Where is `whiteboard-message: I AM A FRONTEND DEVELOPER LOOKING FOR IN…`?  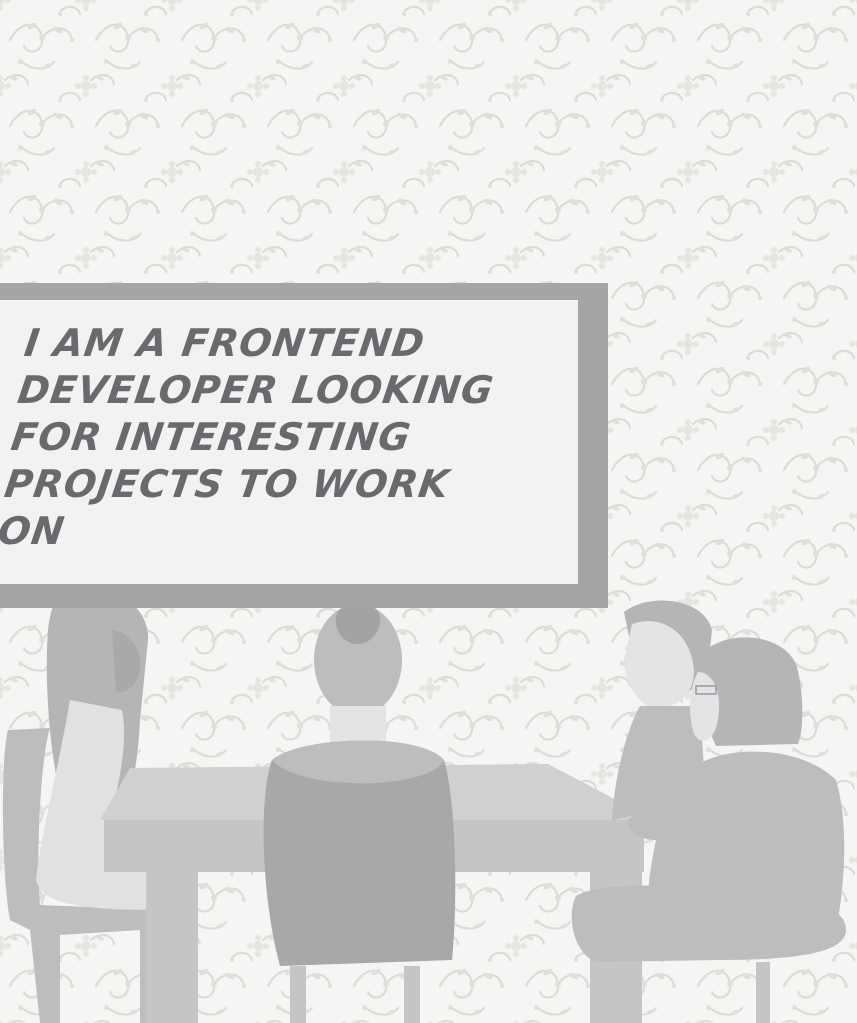 whiteboard-message: I AM A FRONTEND DEVELOPER LOOKING FOR IN… is located at coordinates (248, 437).